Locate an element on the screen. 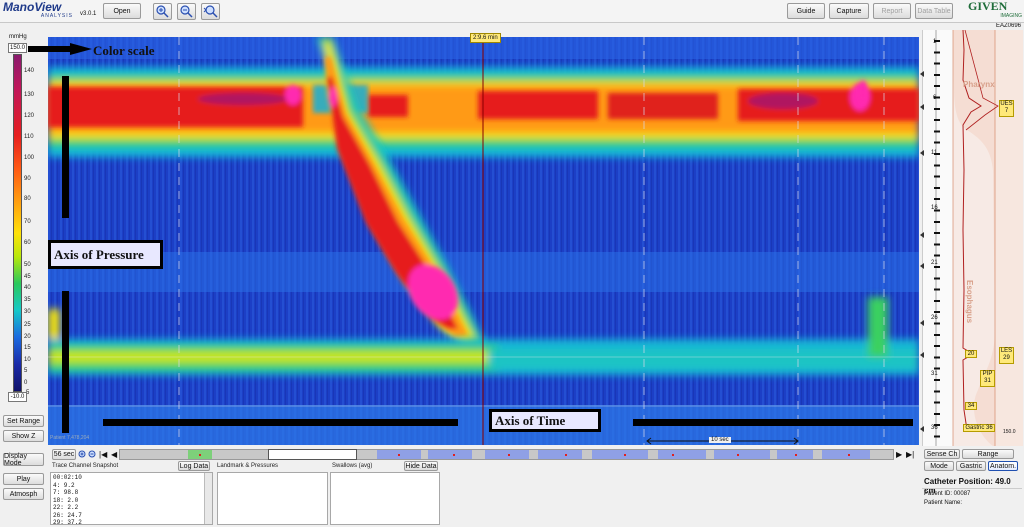 The width and height of the screenshot is (1024, 527). scale-tick: 80 is located at coordinates (27, 199).